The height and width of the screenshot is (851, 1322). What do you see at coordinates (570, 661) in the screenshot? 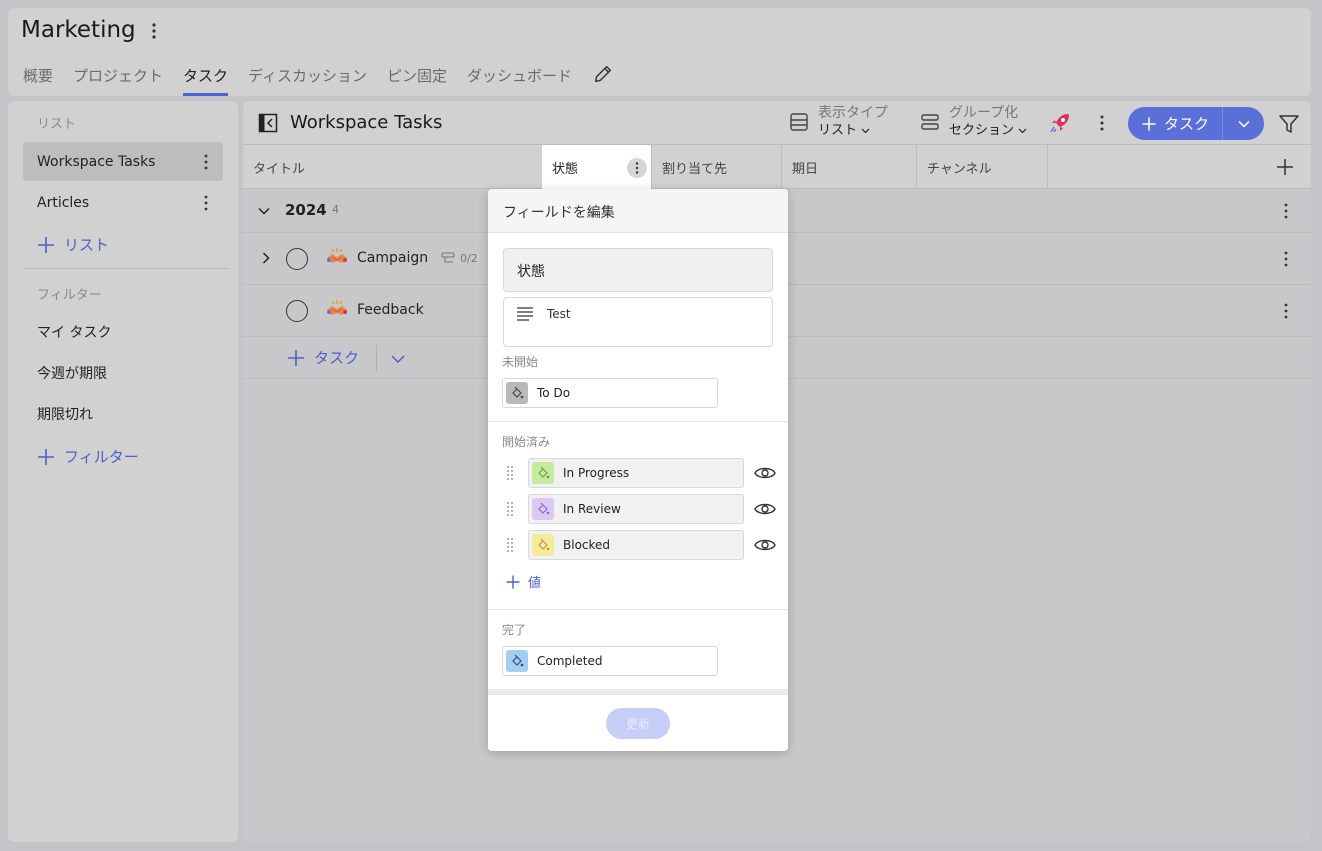
I see `status-value-label: Completed` at bounding box center [570, 661].